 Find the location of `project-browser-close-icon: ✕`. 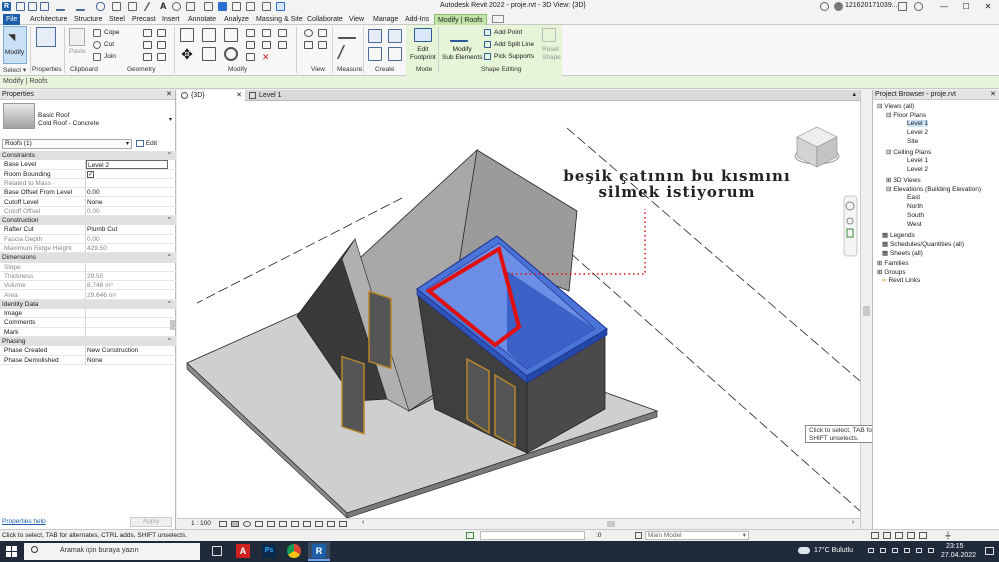

project-browser-close-icon: ✕ is located at coordinates (993, 95).